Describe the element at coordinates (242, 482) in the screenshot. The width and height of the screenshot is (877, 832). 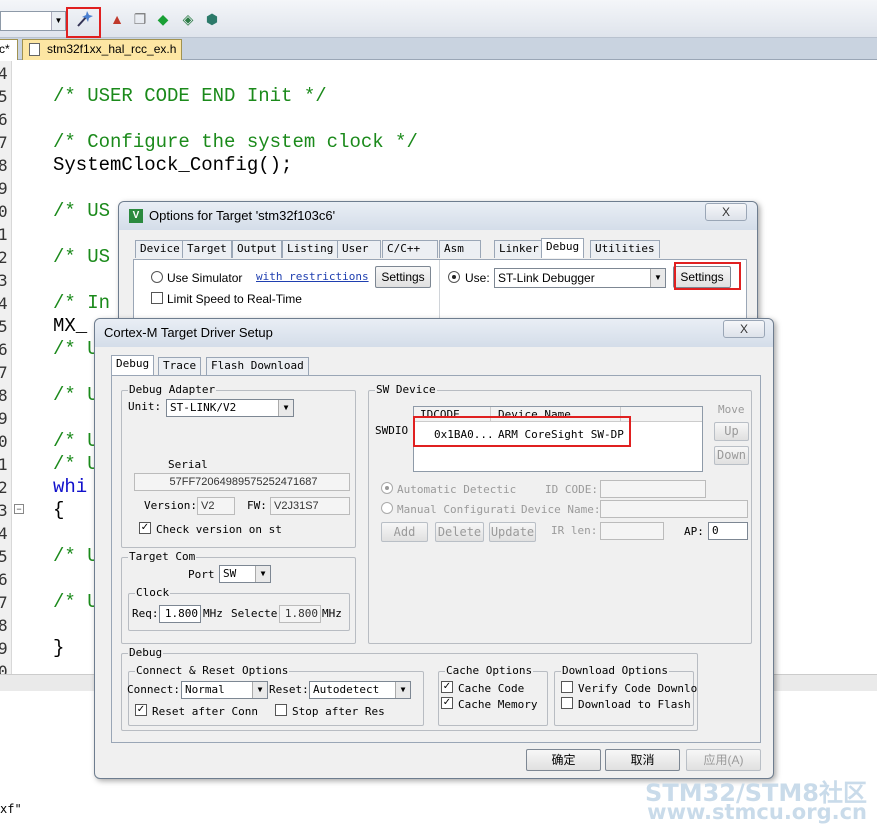
I see `serial-field: 57FF72064989575252471687` at that location.